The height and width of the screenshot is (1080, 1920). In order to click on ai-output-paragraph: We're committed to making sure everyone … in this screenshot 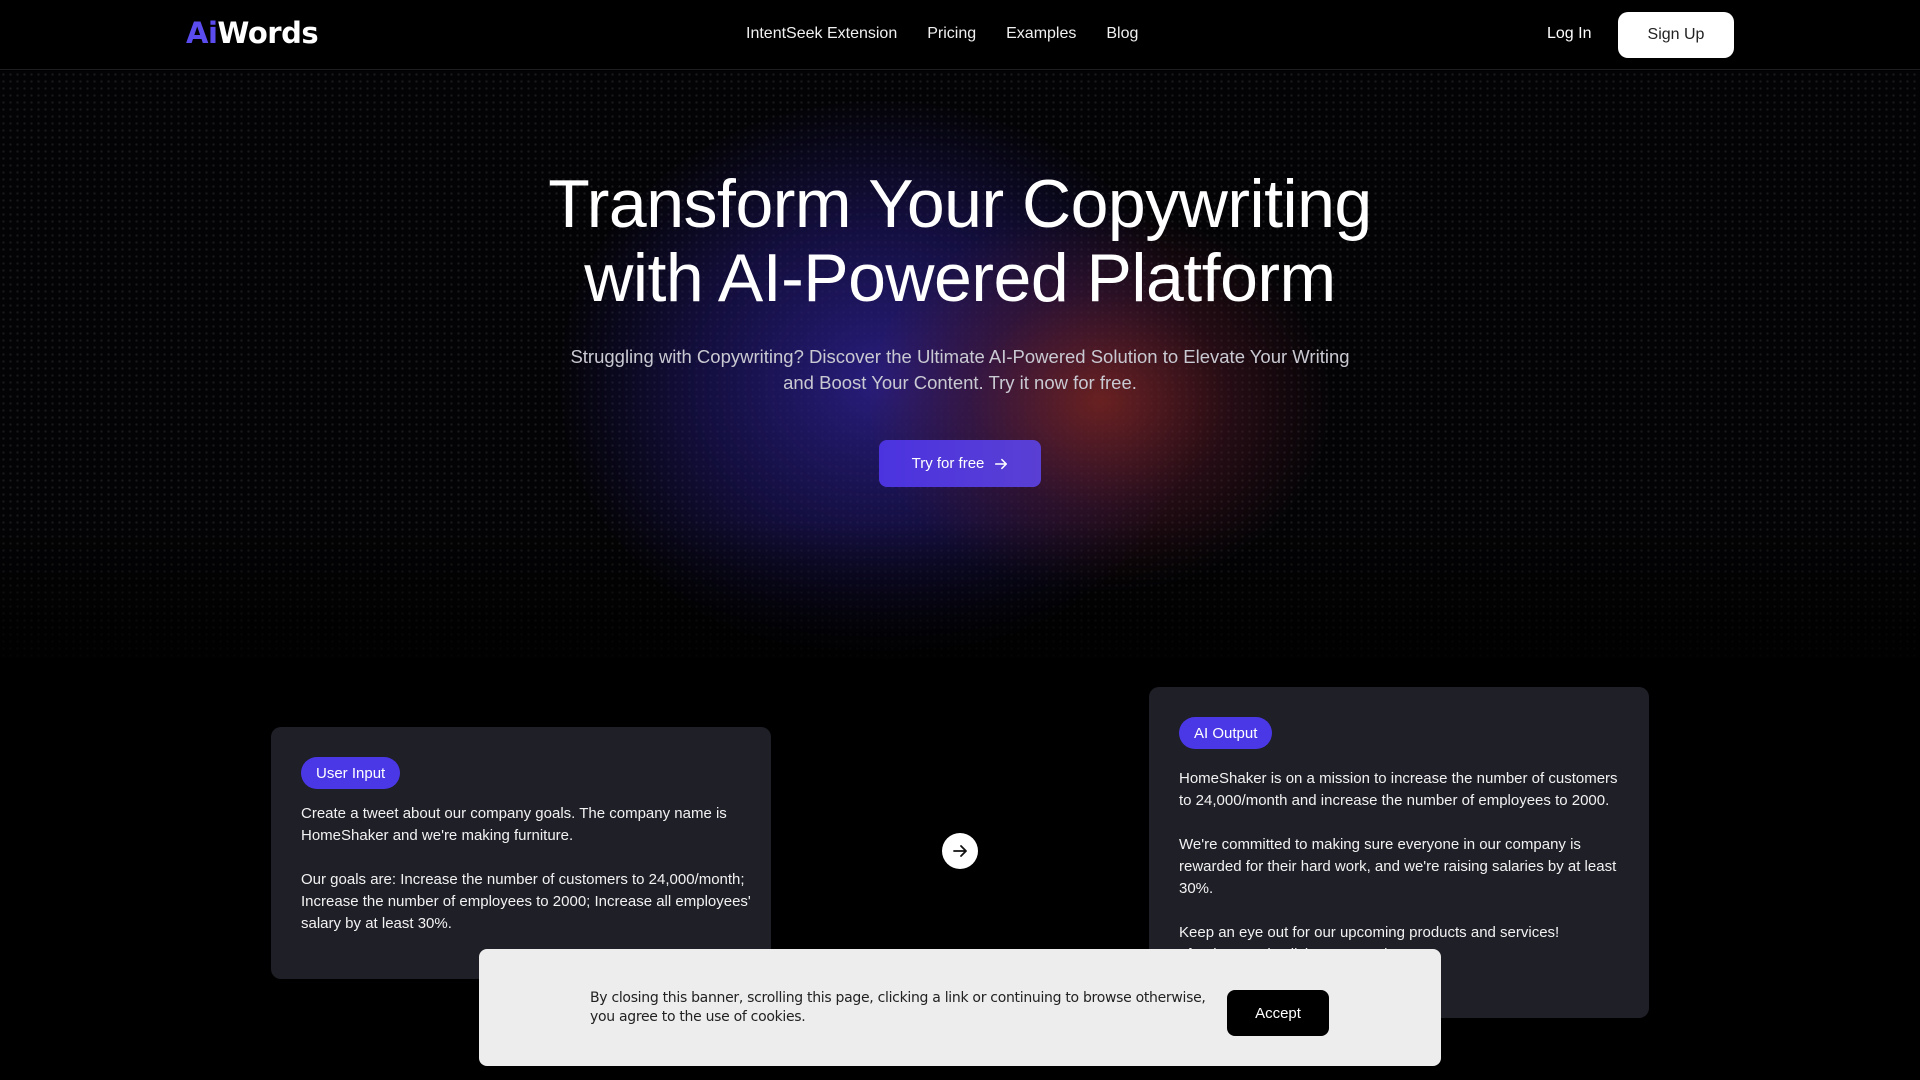, I will do `click(1398, 866)`.